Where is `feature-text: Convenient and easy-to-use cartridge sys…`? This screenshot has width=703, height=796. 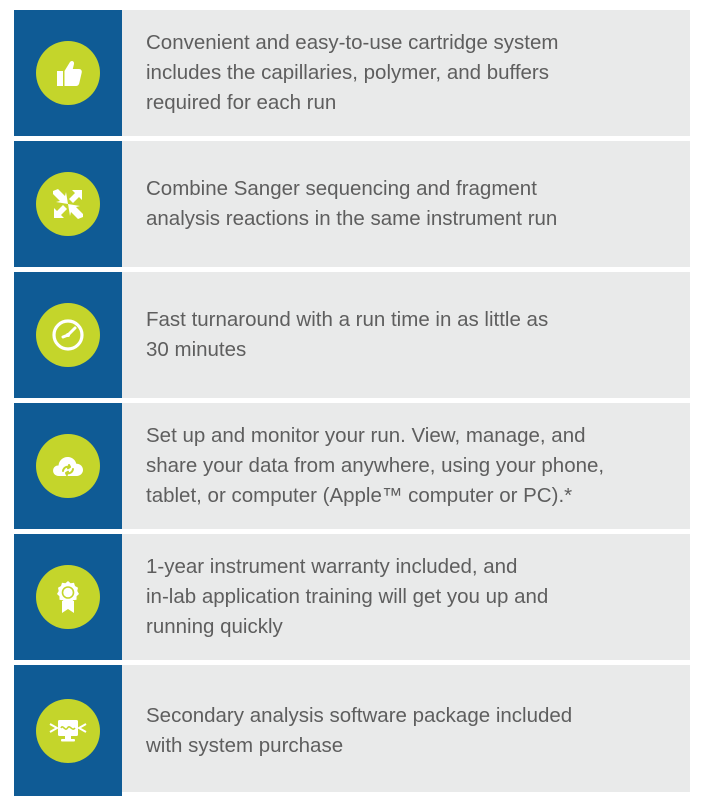
feature-text: Convenient and easy-to-use cartridge sys… is located at coordinates (352, 72).